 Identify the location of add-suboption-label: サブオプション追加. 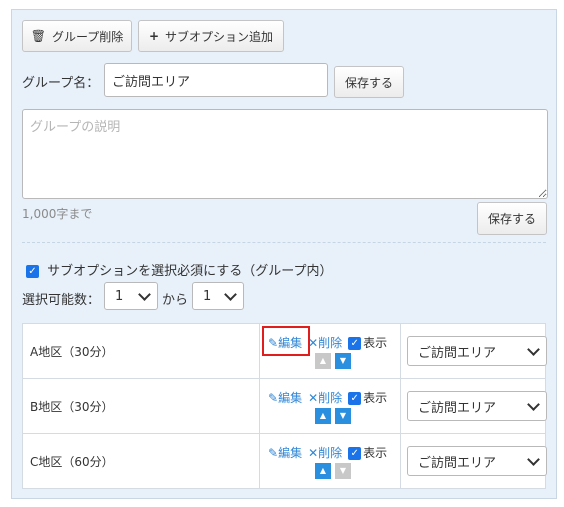
(219, 36).